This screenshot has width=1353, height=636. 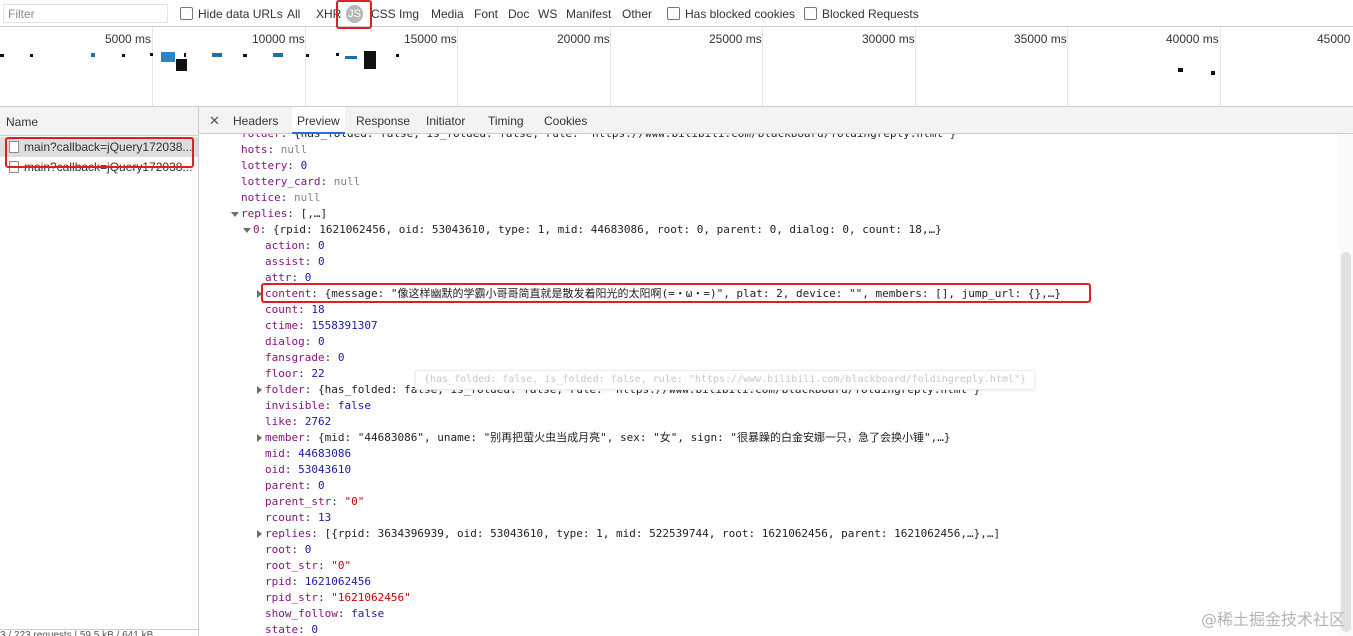 I want to click on json-key: lottery_card, so click(x=281, y=181).